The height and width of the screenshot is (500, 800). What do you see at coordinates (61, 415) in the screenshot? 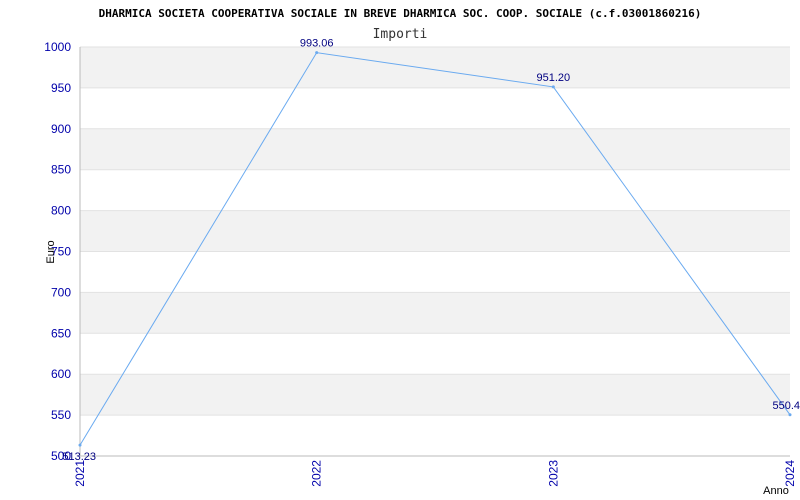
I see `y-tick-label: 550` at bounding box center [61, 415].